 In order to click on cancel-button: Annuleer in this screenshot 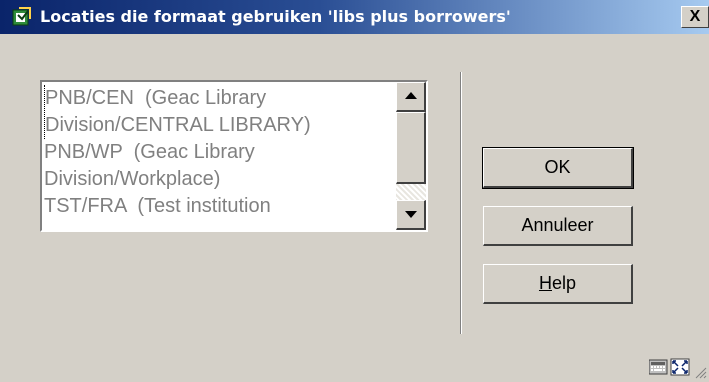, I will do `click(558, 226)`.